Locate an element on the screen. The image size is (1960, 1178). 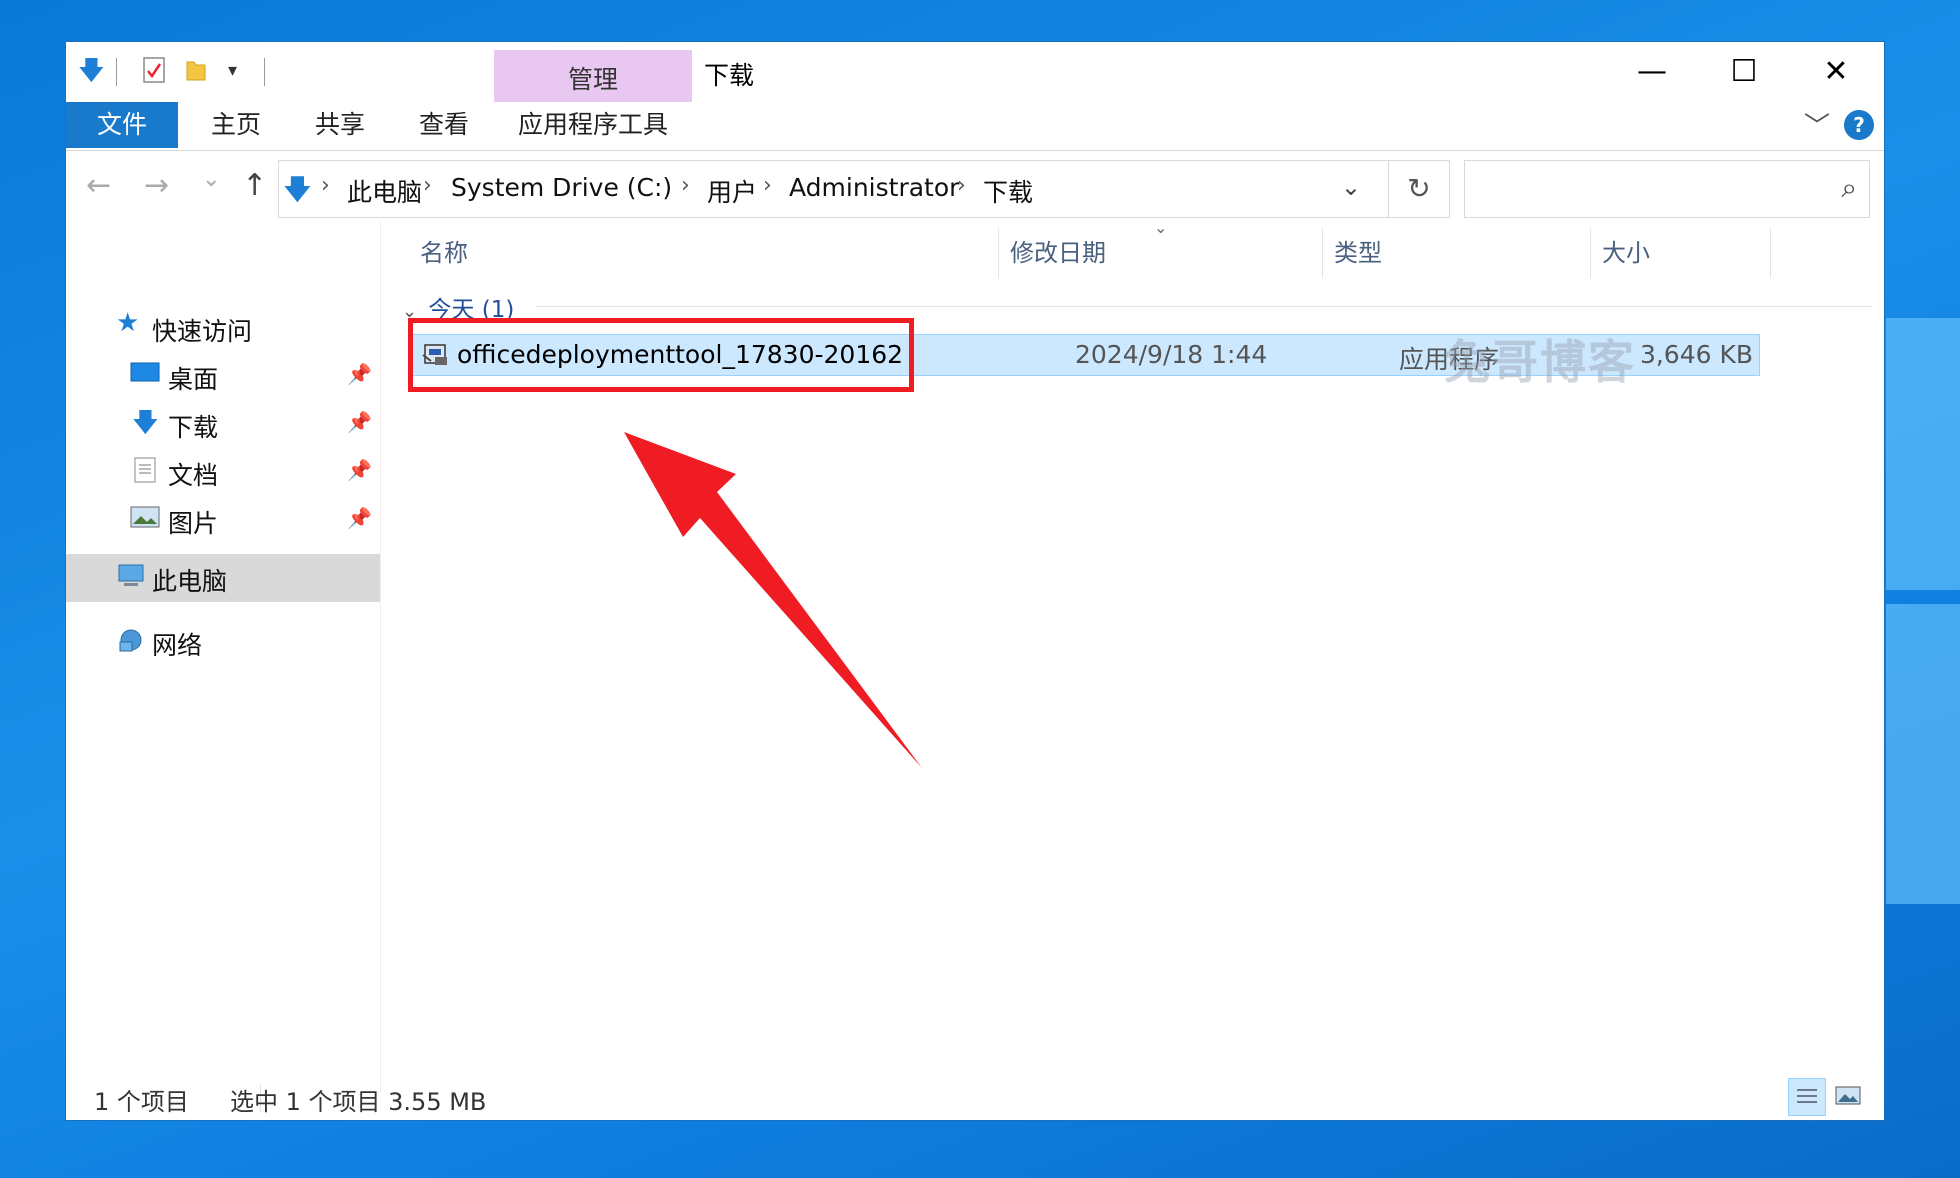
file-size: 3,646 KB is located at coordinates (1696, 354).